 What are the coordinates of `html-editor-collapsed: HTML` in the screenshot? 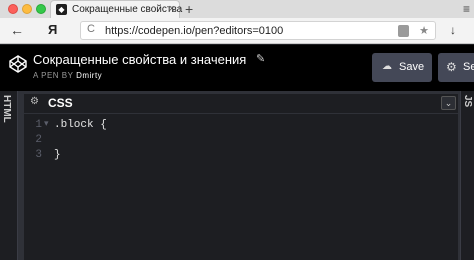 It's located at (9, 175).